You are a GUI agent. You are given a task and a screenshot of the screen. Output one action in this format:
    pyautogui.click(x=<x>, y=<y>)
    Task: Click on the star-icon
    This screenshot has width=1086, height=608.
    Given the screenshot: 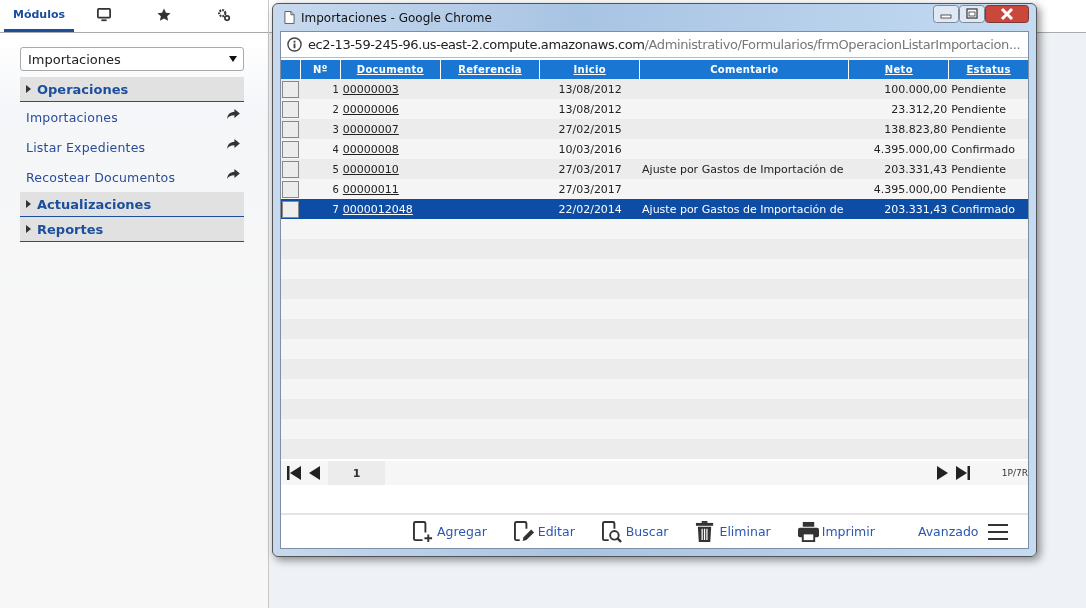 What is the action you would take?
    pyautogui.click(x=164, y=14)
    